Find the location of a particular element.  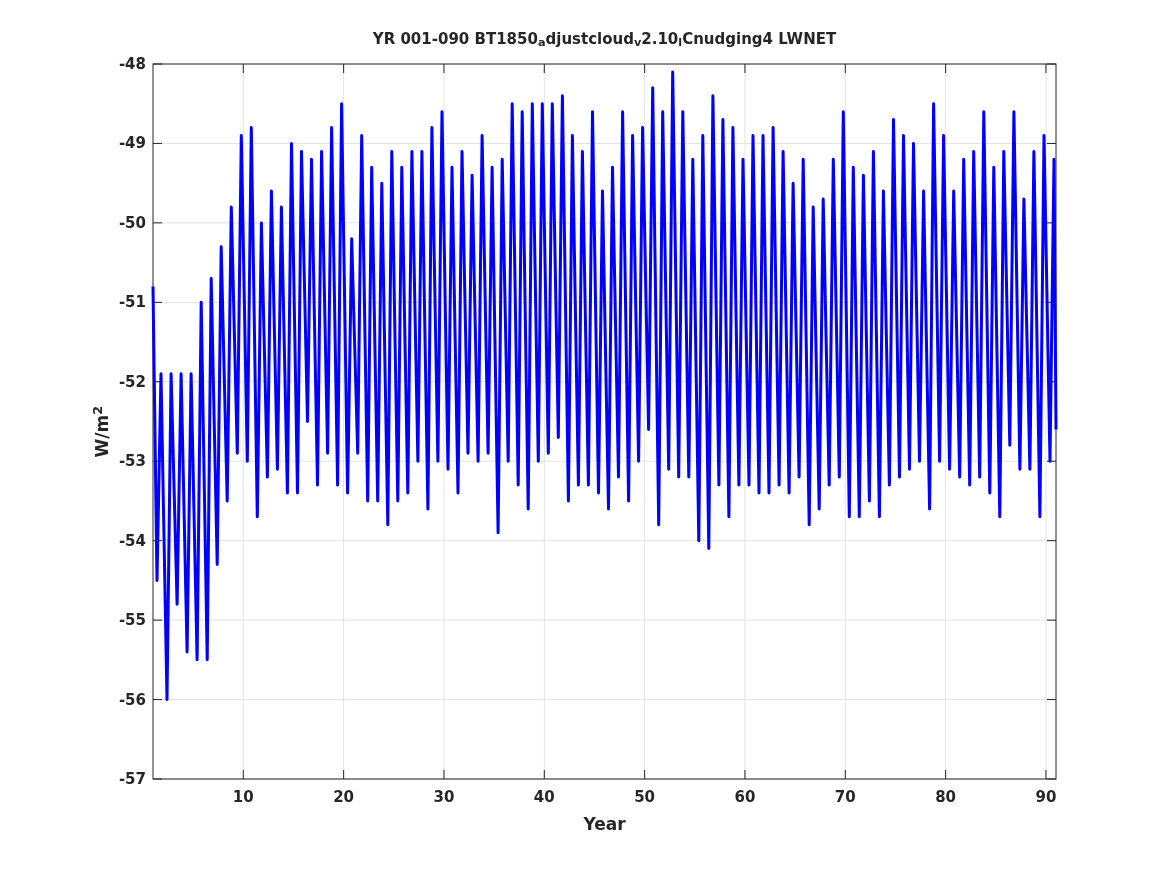

y-tick-label: -56 is located at coordinates (132, 699).